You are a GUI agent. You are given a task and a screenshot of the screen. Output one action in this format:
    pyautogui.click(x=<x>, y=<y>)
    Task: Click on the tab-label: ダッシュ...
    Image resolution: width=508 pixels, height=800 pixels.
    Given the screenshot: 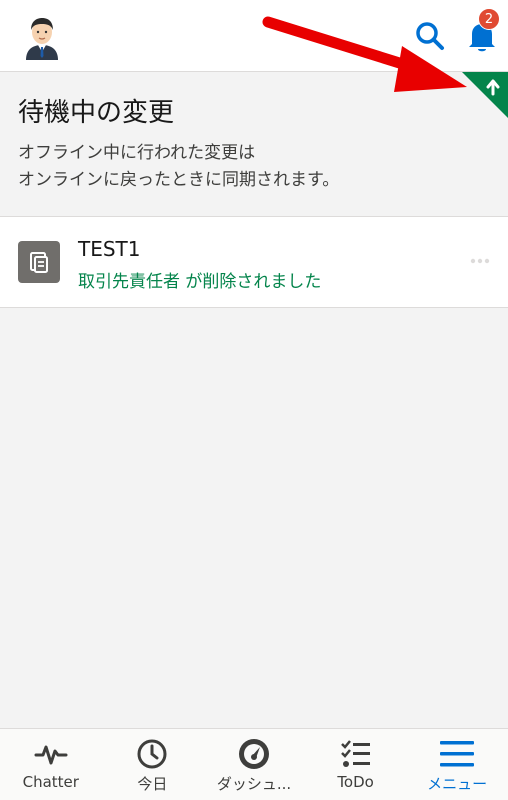 What is the action you would take?
    pyautogui.click(x=254, y=784)
    